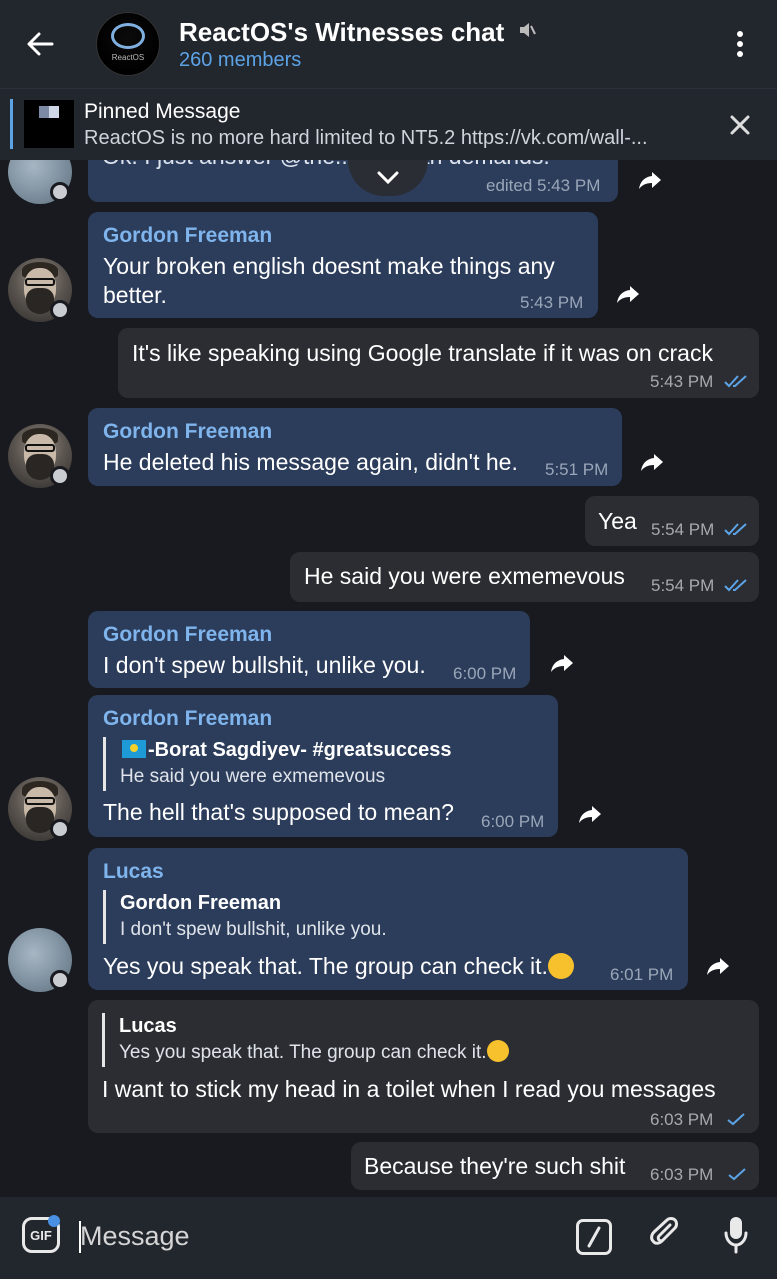 The image size is (777, 1279). Describe the element at coordinates (388, 178) in the screenshot. I see `chevron-down-icon` at that location.